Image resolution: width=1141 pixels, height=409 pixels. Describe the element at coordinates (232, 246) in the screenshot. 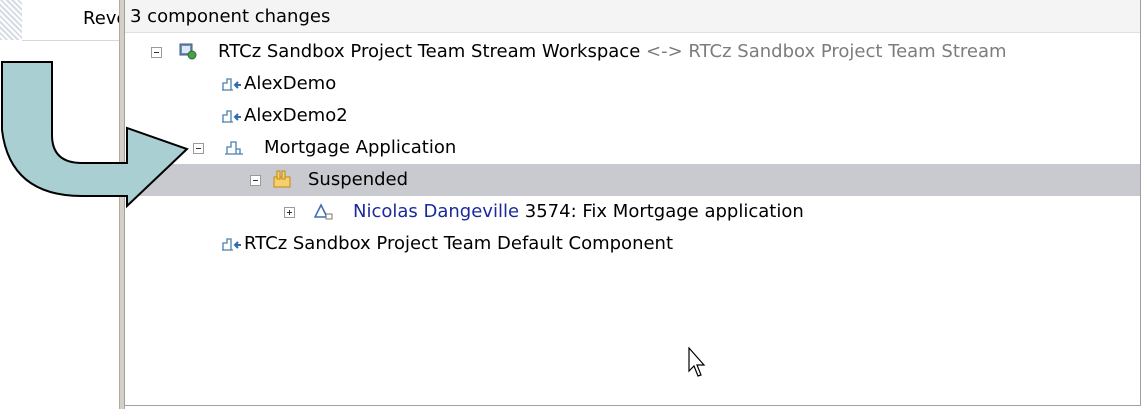

I see `incoming-component-icon` at that location.